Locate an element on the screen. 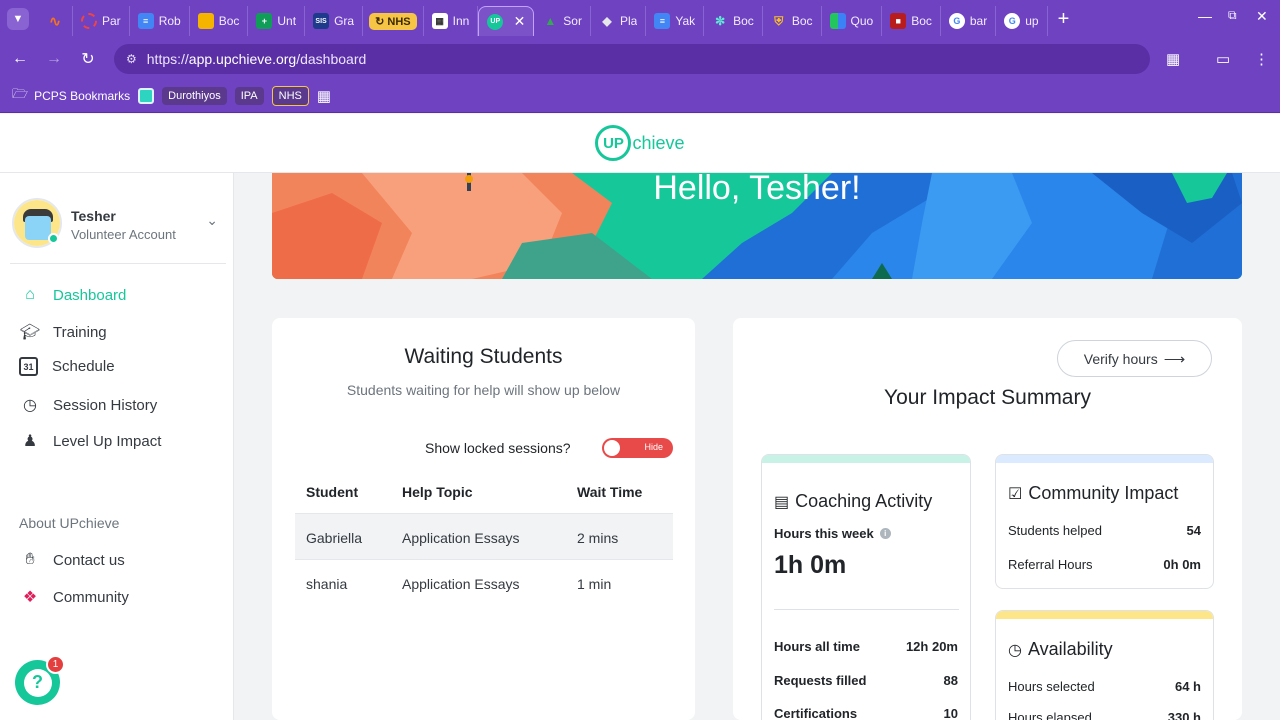  logo-wordmark: chieve is located at coordinates (658, 142).